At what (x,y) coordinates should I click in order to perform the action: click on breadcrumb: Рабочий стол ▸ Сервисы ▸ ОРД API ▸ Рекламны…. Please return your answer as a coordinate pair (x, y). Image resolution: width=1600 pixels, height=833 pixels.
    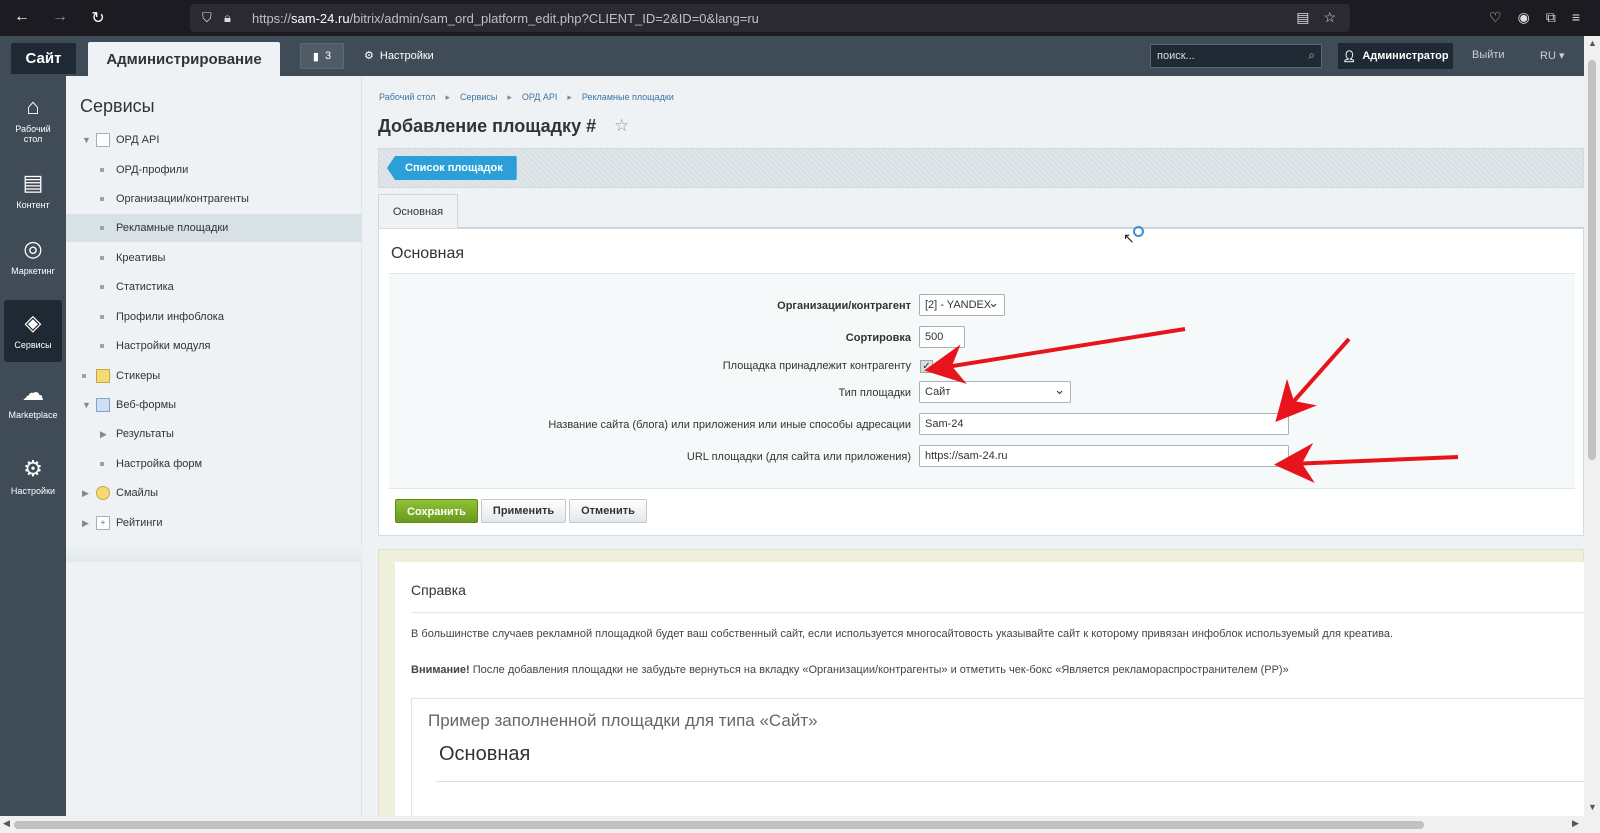
    Looking at the image, I should click on (526, 97).